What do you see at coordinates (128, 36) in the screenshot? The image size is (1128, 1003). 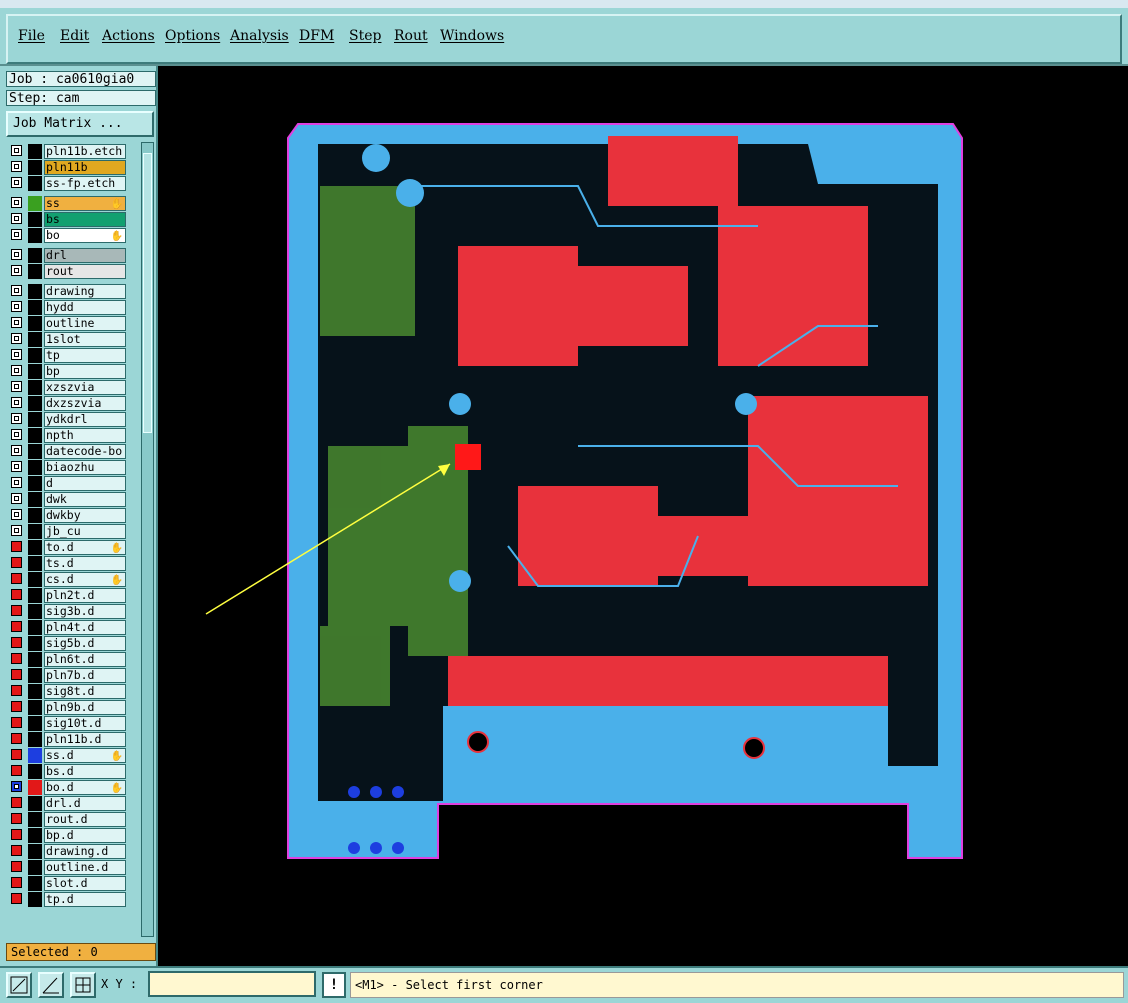 I see `menu-actions: Actions` at bounding box center [128, 36].